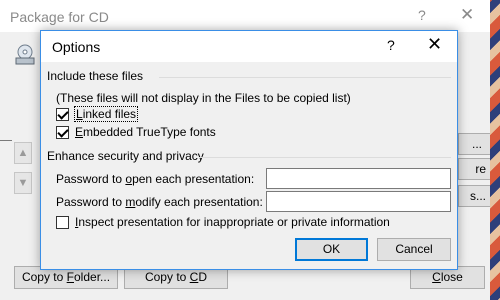 The width and height of the screenshot is (500, 300). Describe the element at coordinates (414, 249) in the screenshot. I see `cancel-button: Cancel` at that location.